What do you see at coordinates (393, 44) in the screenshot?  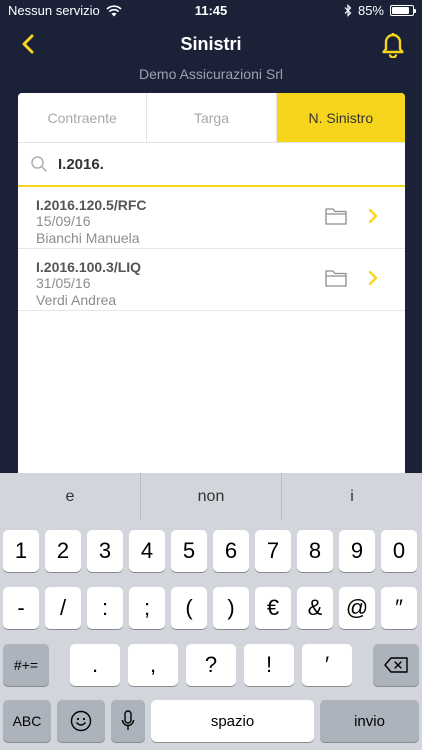 I see `bell-icon` at bounding box center [393, 44].